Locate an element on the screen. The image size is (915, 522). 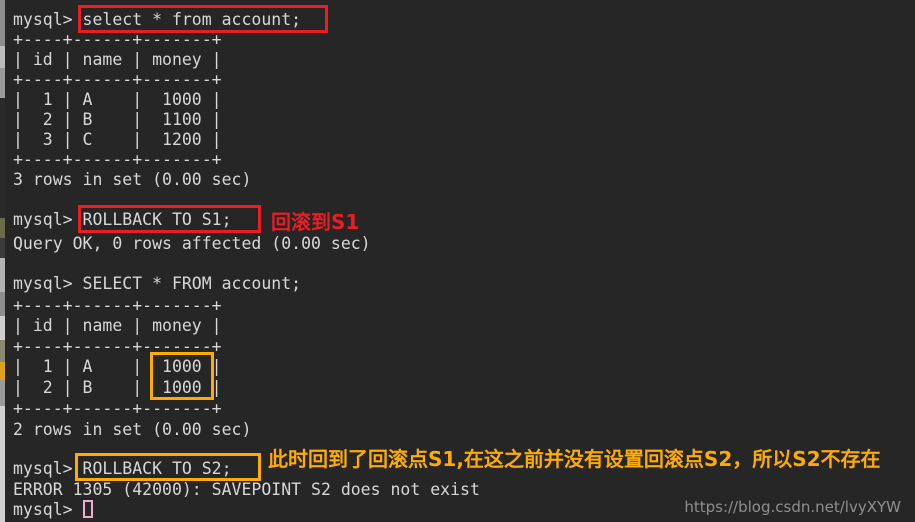
terminal-line: mysql> SELECT * FROM account; is located at coordinates (157, 283).